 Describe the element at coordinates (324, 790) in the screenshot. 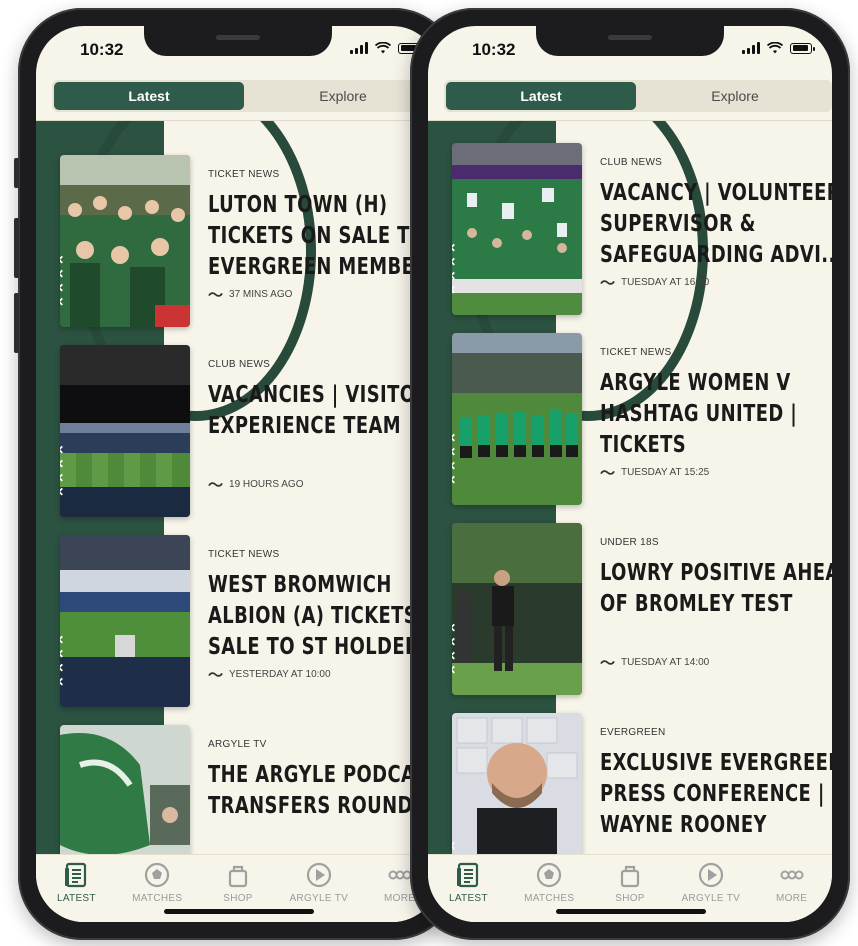

I see `article-title: THE ARGYLE PODCAST | TRANSFERS ROUND-UP` at that location.